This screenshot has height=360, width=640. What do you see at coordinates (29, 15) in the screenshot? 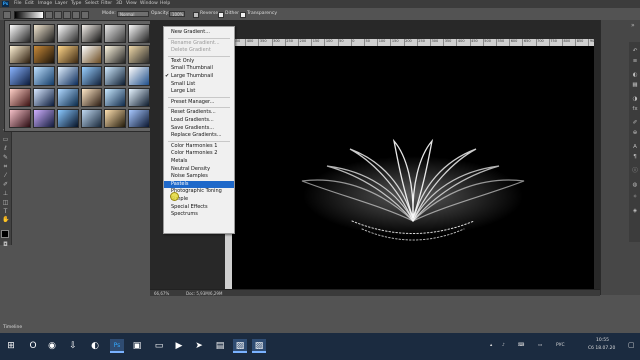
I see `gradient-preview` at bounding box center [29, 15].